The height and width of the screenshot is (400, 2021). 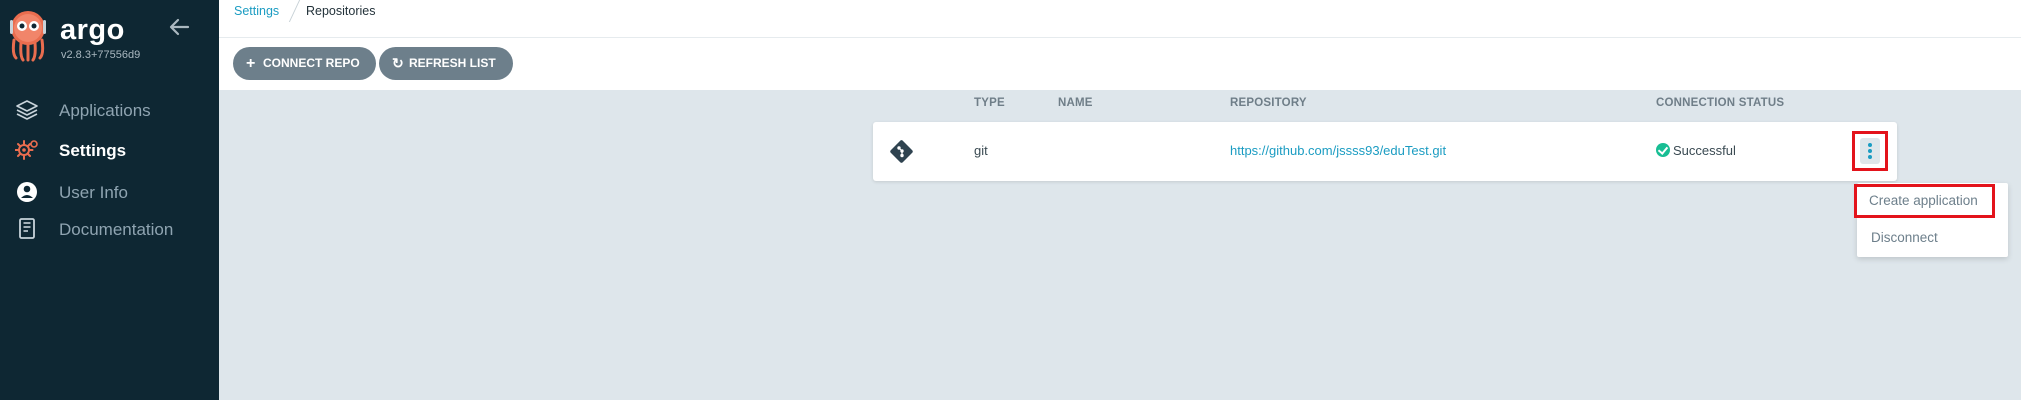 I want to click on check-circle-icon, so click(x=1663, y=150).